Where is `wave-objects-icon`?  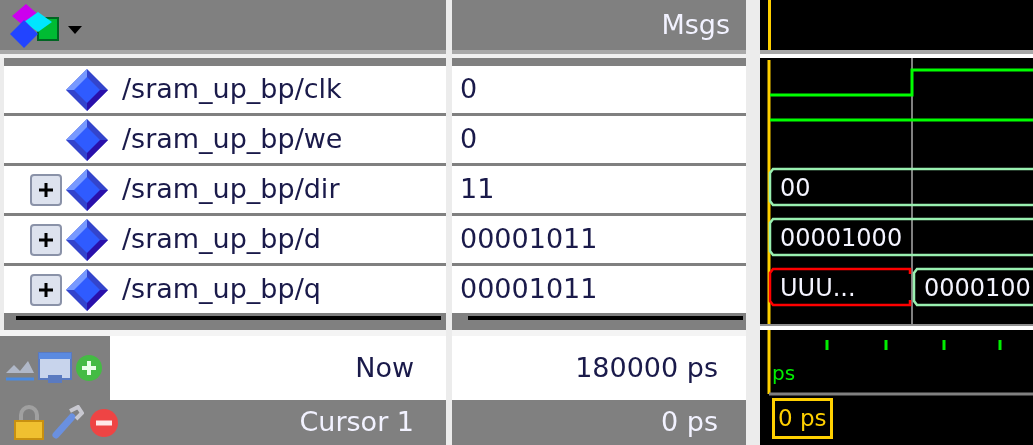
wave-objects-icon is located at coordinates (34, 25).